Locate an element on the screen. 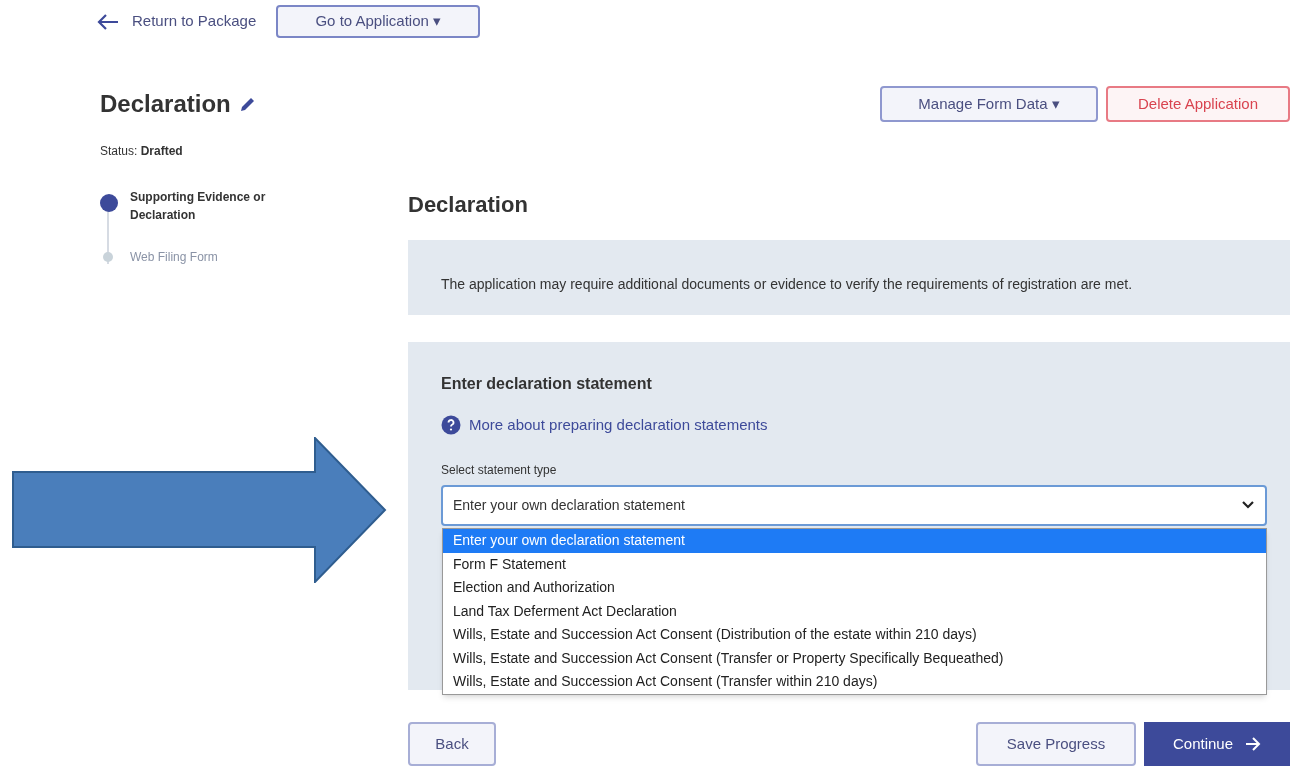  continue-button: Continue is located at coordinates (1217, 744).